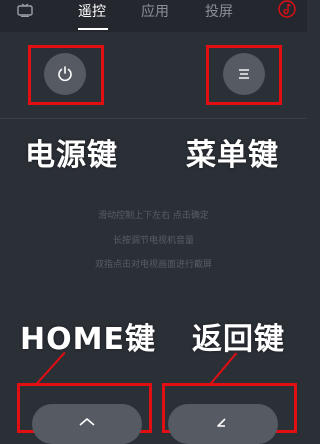 The height and width of the screenshot is (444, 320). What do you see at coordinates (25, 10) in the screenshot?
I see `tv-icon` at bounding box center [25, 10].